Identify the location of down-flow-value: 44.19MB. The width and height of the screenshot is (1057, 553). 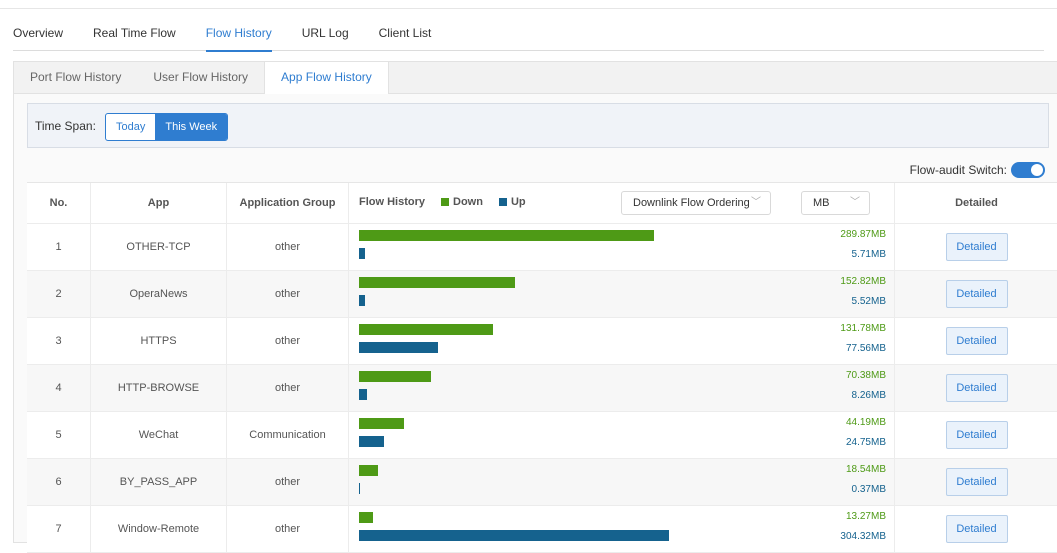
(865, 422).